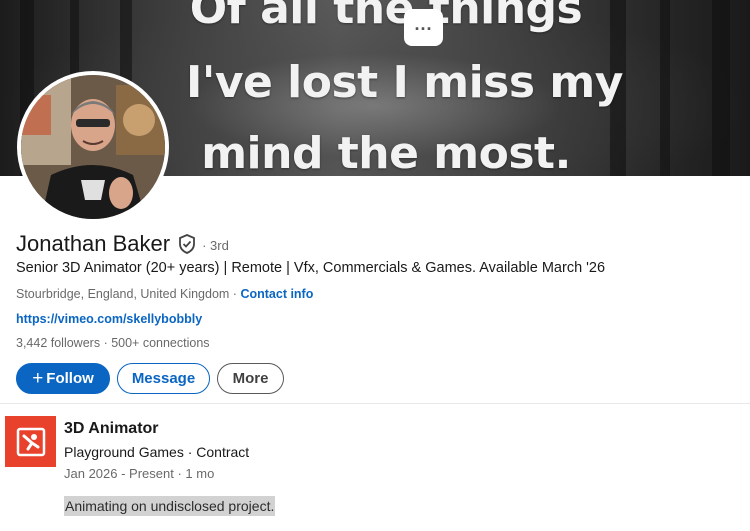  What do you see at coordinates (250, 378) in the screenshot?
I see `more-button: More` at bounding box center [250, 378].